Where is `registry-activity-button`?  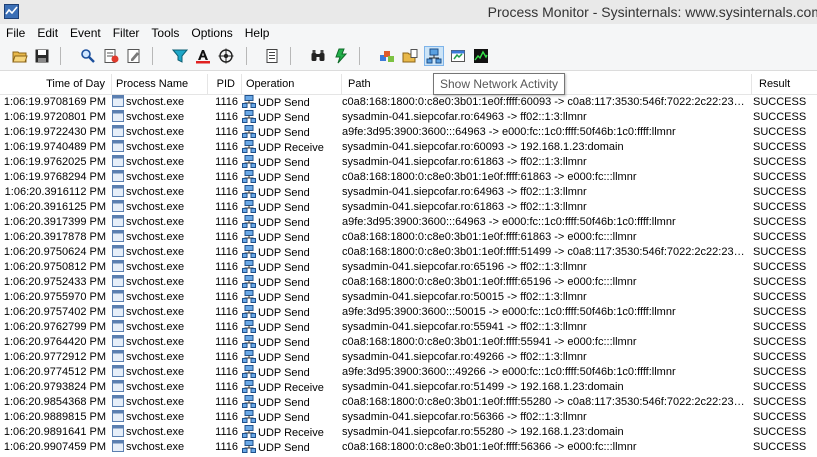
registry-activity-button is located at coordinates (387, 56).